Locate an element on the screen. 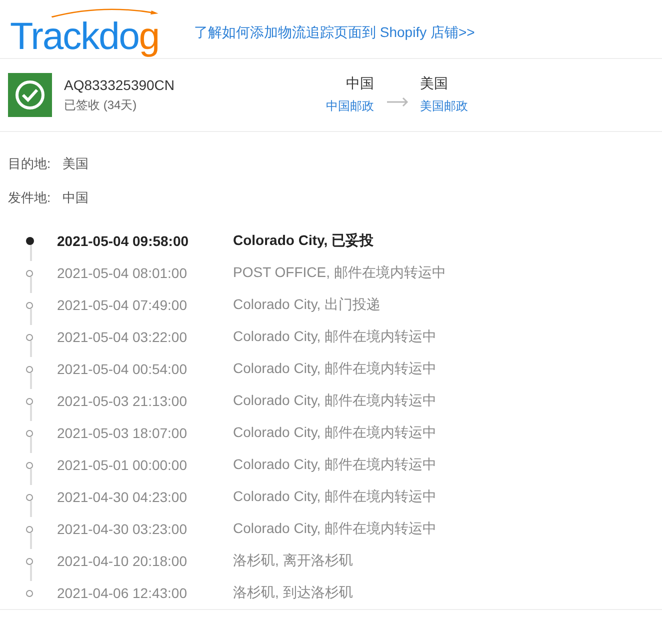 The width and height of the screenshot is (662, 619). destination-carrier-link: 美国邮政 is located at coordinates (444, 106).